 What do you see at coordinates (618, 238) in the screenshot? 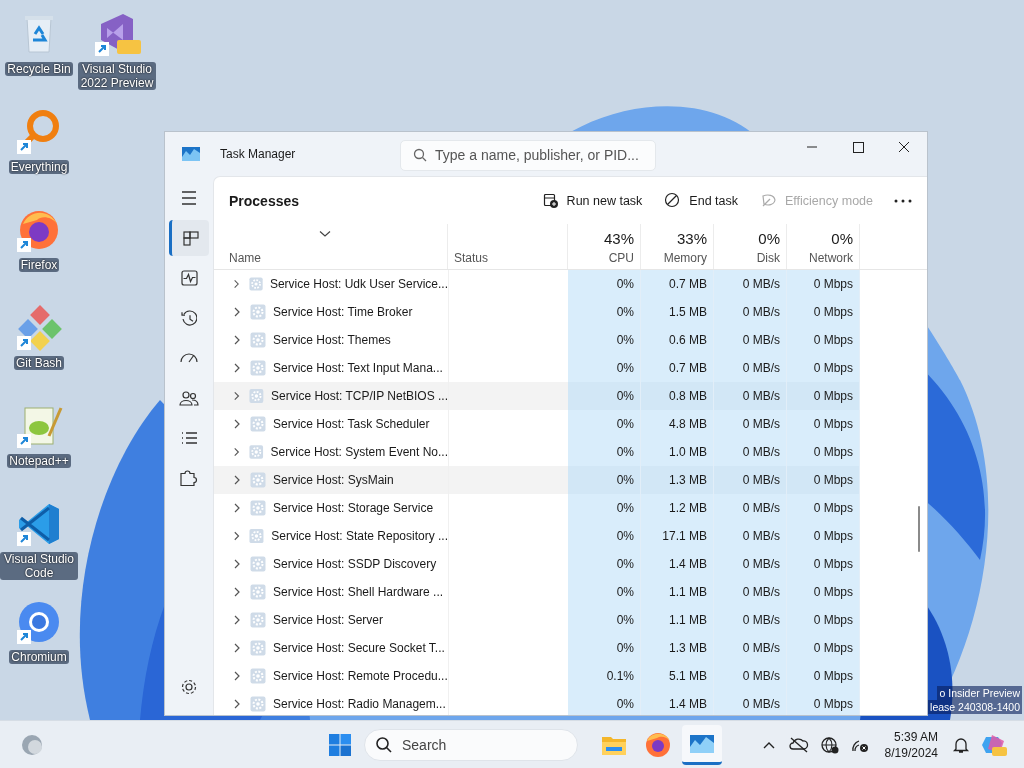
I see `column-total: 43%` at bounding box center [618, 238].